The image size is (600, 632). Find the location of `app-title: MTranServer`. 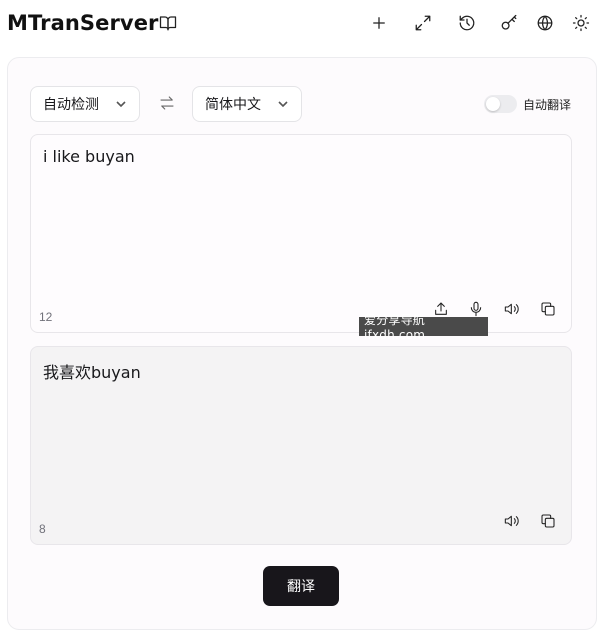

app-title: MTranServer is located at coordinates (83, 23).